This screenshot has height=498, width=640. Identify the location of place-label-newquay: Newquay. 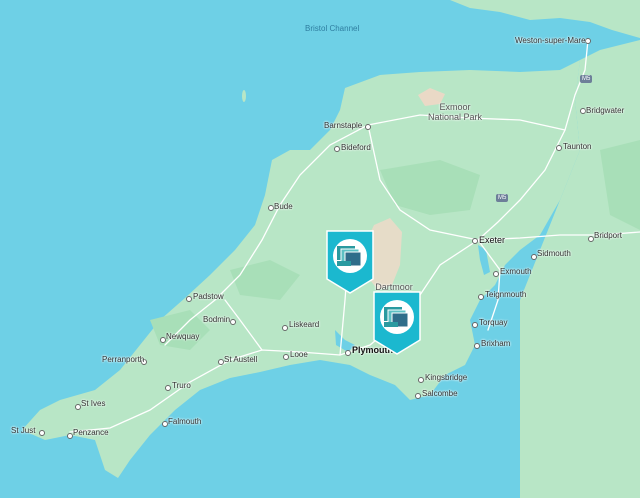
(182, 337).